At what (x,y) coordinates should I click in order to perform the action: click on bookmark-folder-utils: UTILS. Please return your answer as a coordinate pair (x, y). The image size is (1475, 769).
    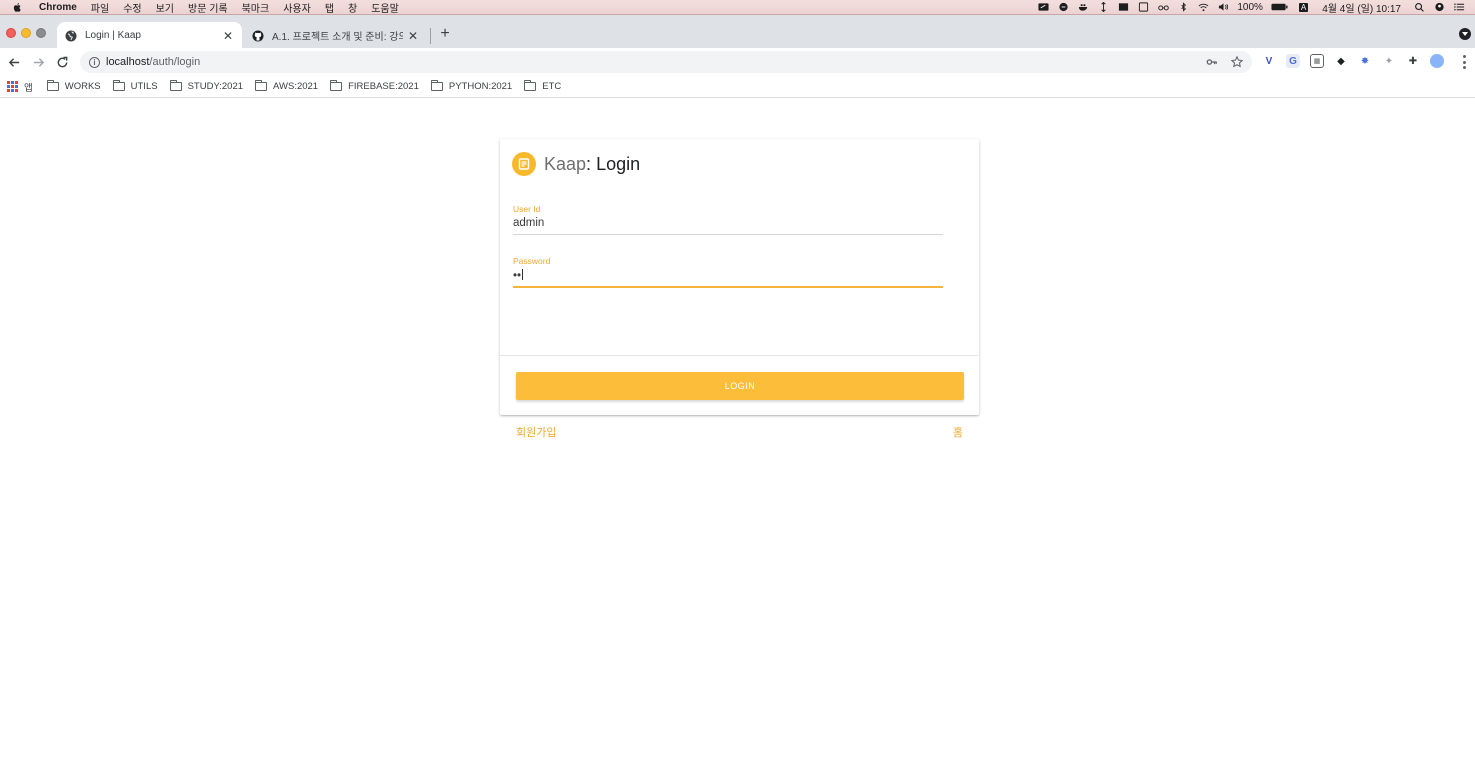
    Looking at the image, I should click on (135, 86).